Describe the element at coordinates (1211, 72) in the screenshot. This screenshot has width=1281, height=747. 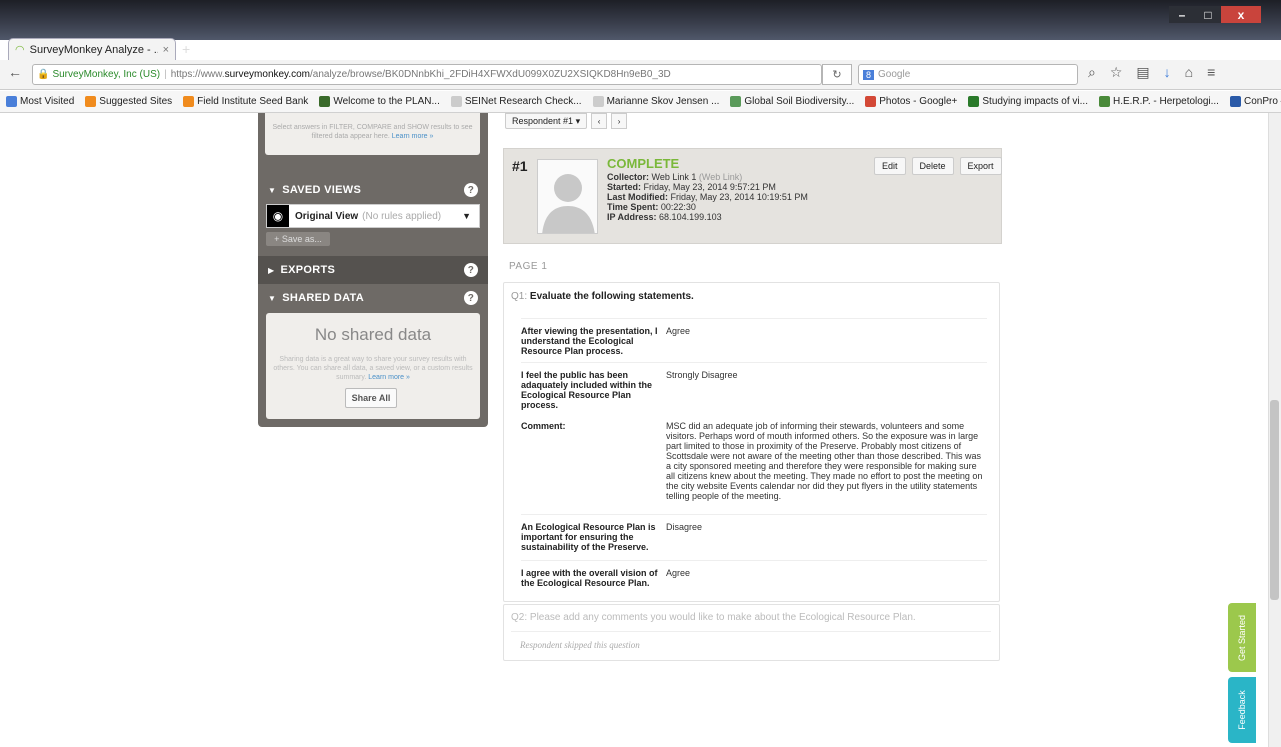
I see `menu-icon: ≡` at that location.